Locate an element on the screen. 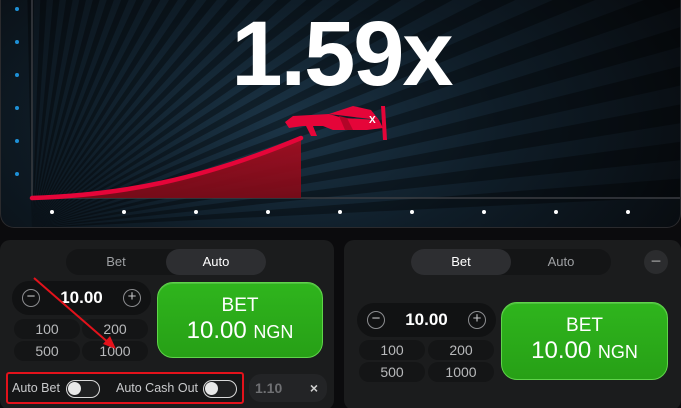  bet-mode-tabs-left: Bet Auto is located at coordinates (166, 262).